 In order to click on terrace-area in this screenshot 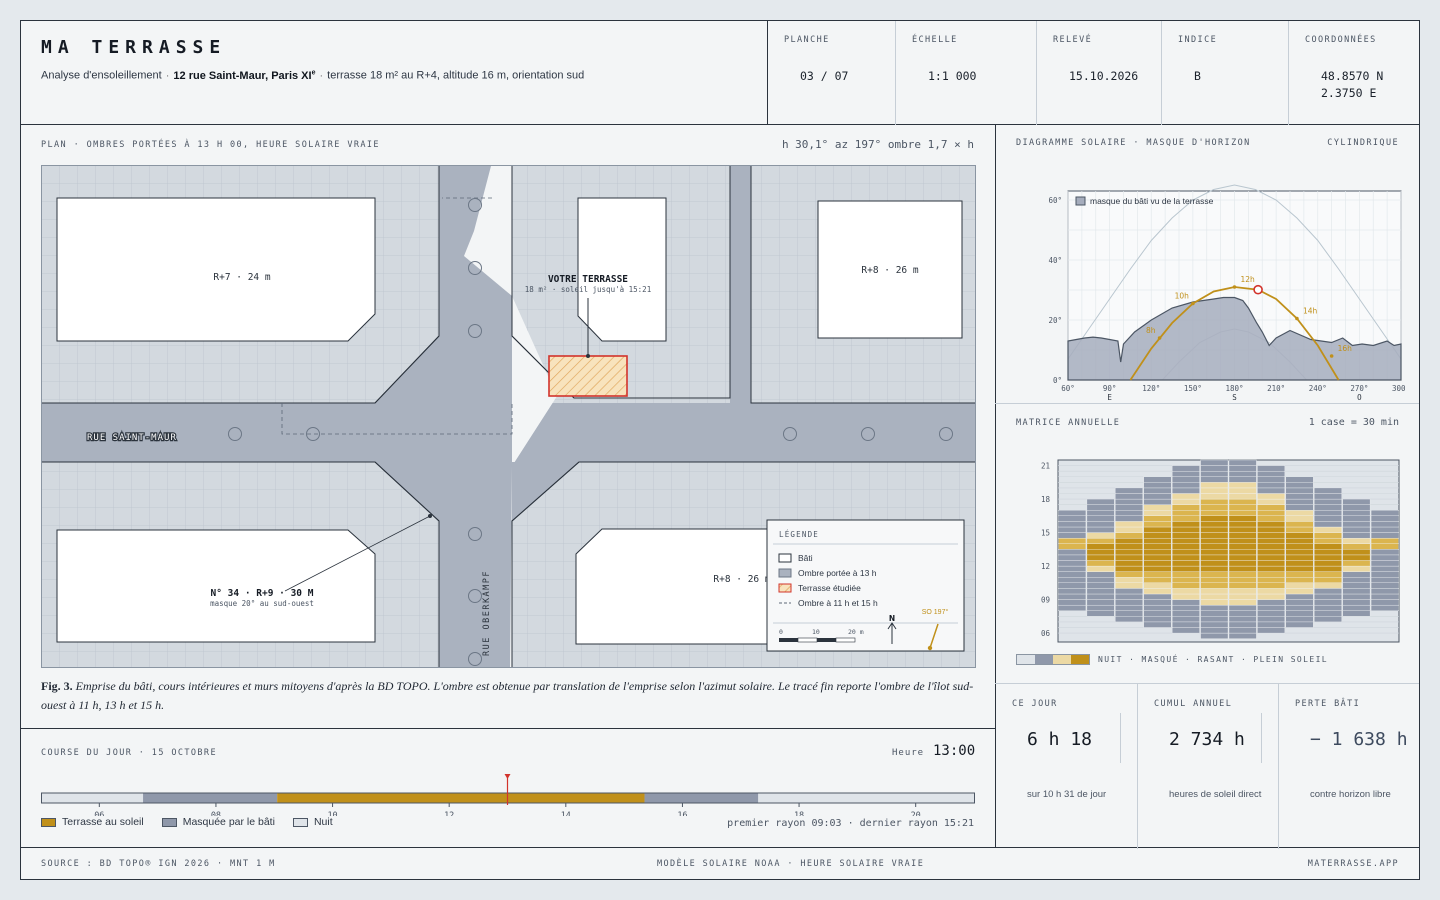, I will do `click(588, 376)`.